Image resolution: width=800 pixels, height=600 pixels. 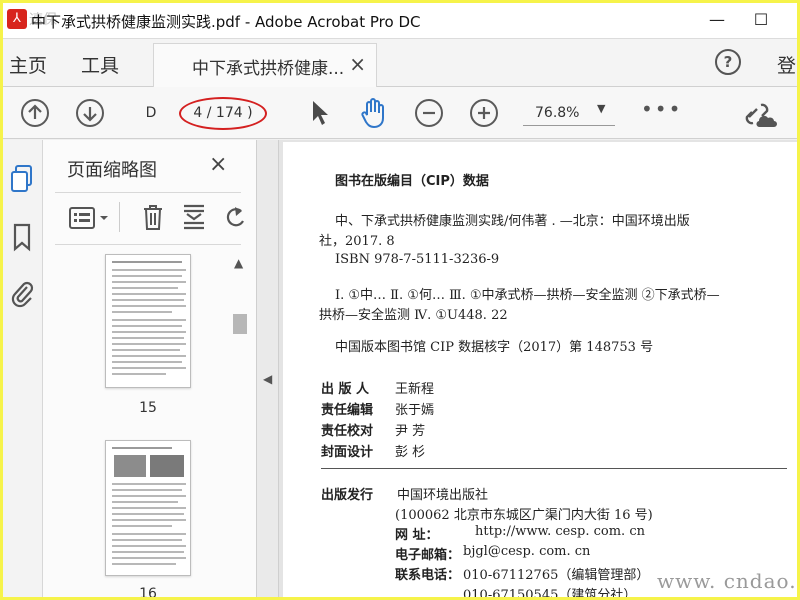 I want to click on credit-name: 彭 杉, so click(x=410, y=452).